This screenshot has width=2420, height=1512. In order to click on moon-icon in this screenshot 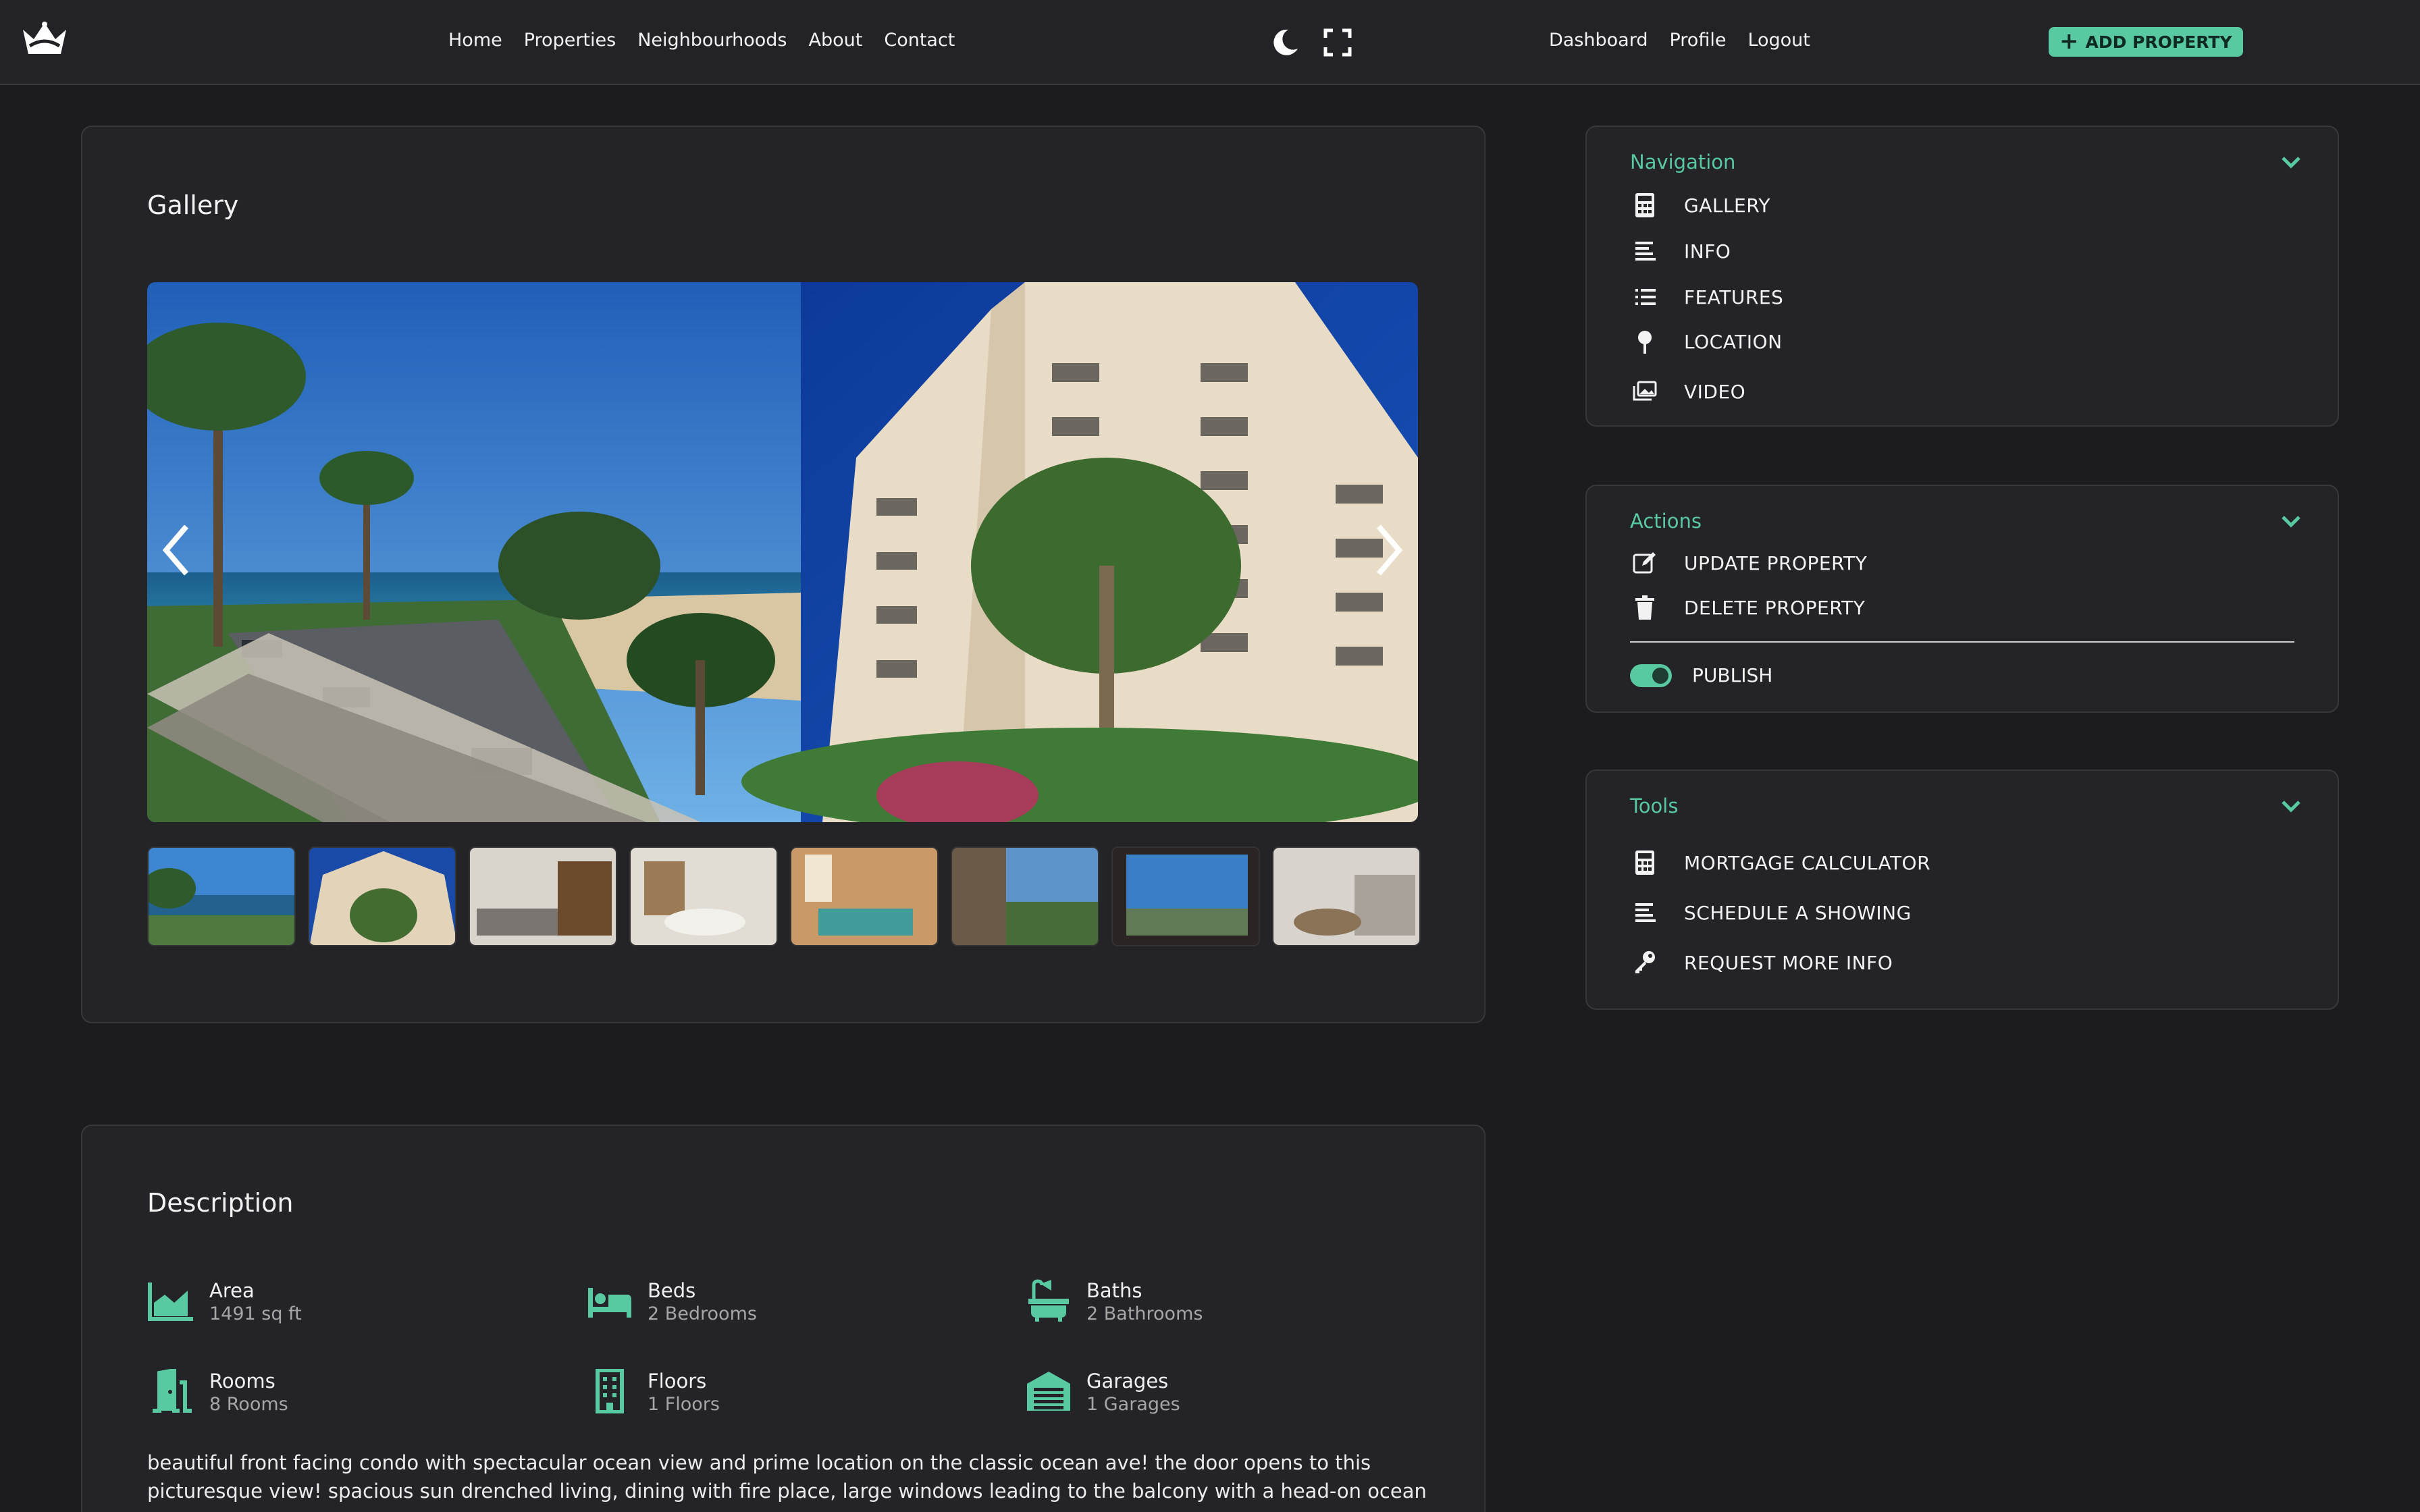, I will do `click(1284, 42)`.